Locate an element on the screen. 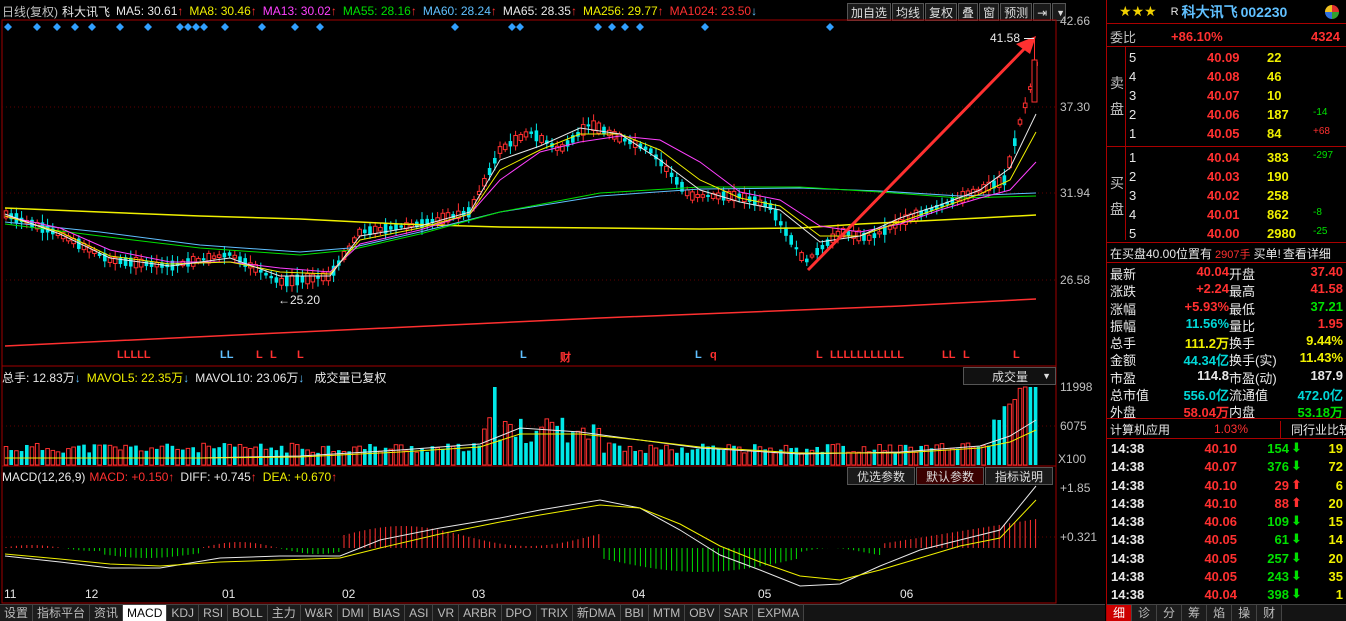 The width and height of the screenshot is (1346, 621). quote-tab: 操 is located at coordinates (1245, 612).